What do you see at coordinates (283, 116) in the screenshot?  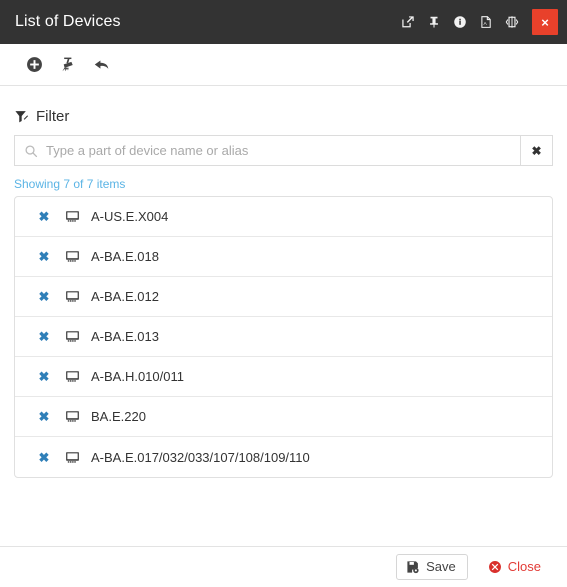 I see `filter-header: Filter` at bounding box center [283, 116].